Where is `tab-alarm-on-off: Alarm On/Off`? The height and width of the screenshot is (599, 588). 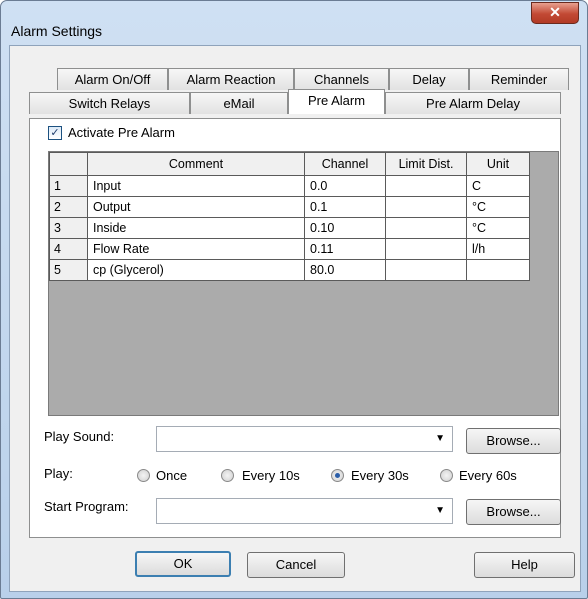
tab-alarm-on-off: Alarm On/Off is located at coordinates (112, 79).